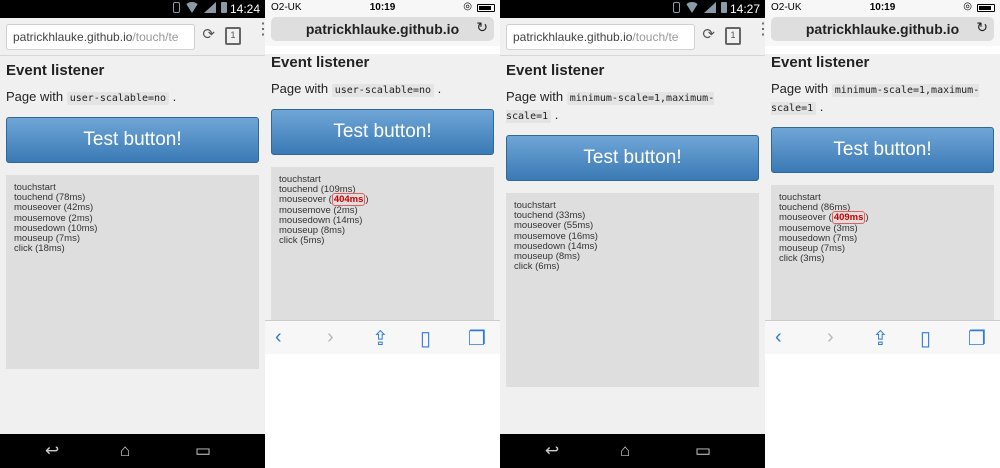 This screenshot has height=468, width=1000. Describe the element at coordinates (244, 9) in the screenshot. I see `status-time: 14:24` at that location.